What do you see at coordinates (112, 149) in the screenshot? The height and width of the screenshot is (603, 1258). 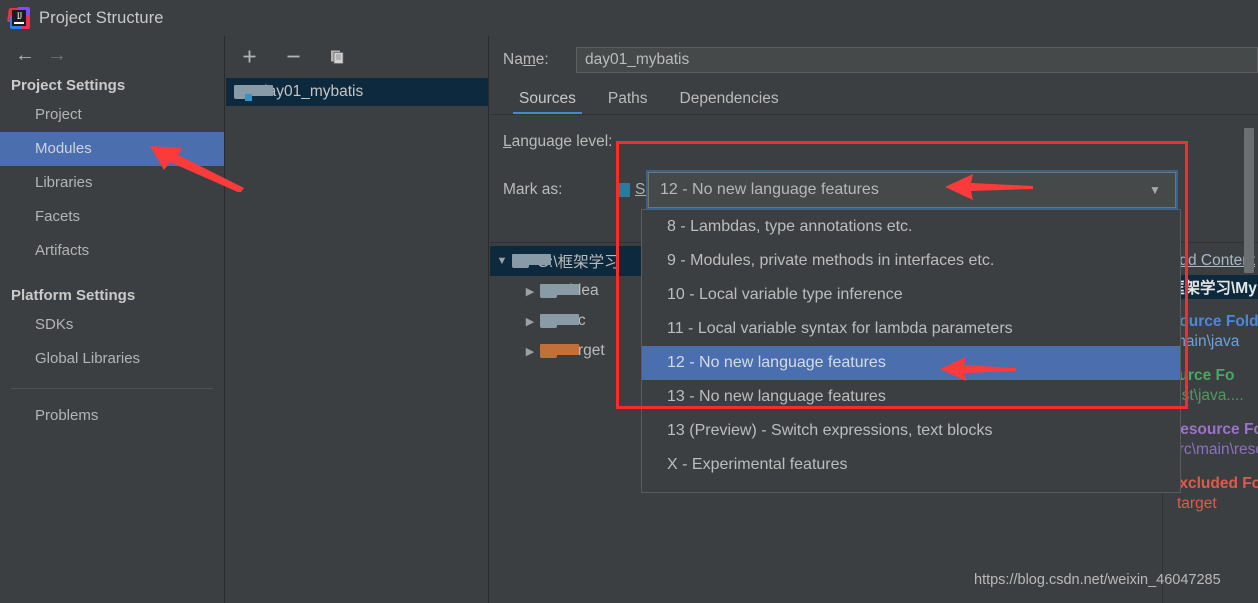 I see `sidebar-item-modules: Modules` at bounding box center [112, 149].